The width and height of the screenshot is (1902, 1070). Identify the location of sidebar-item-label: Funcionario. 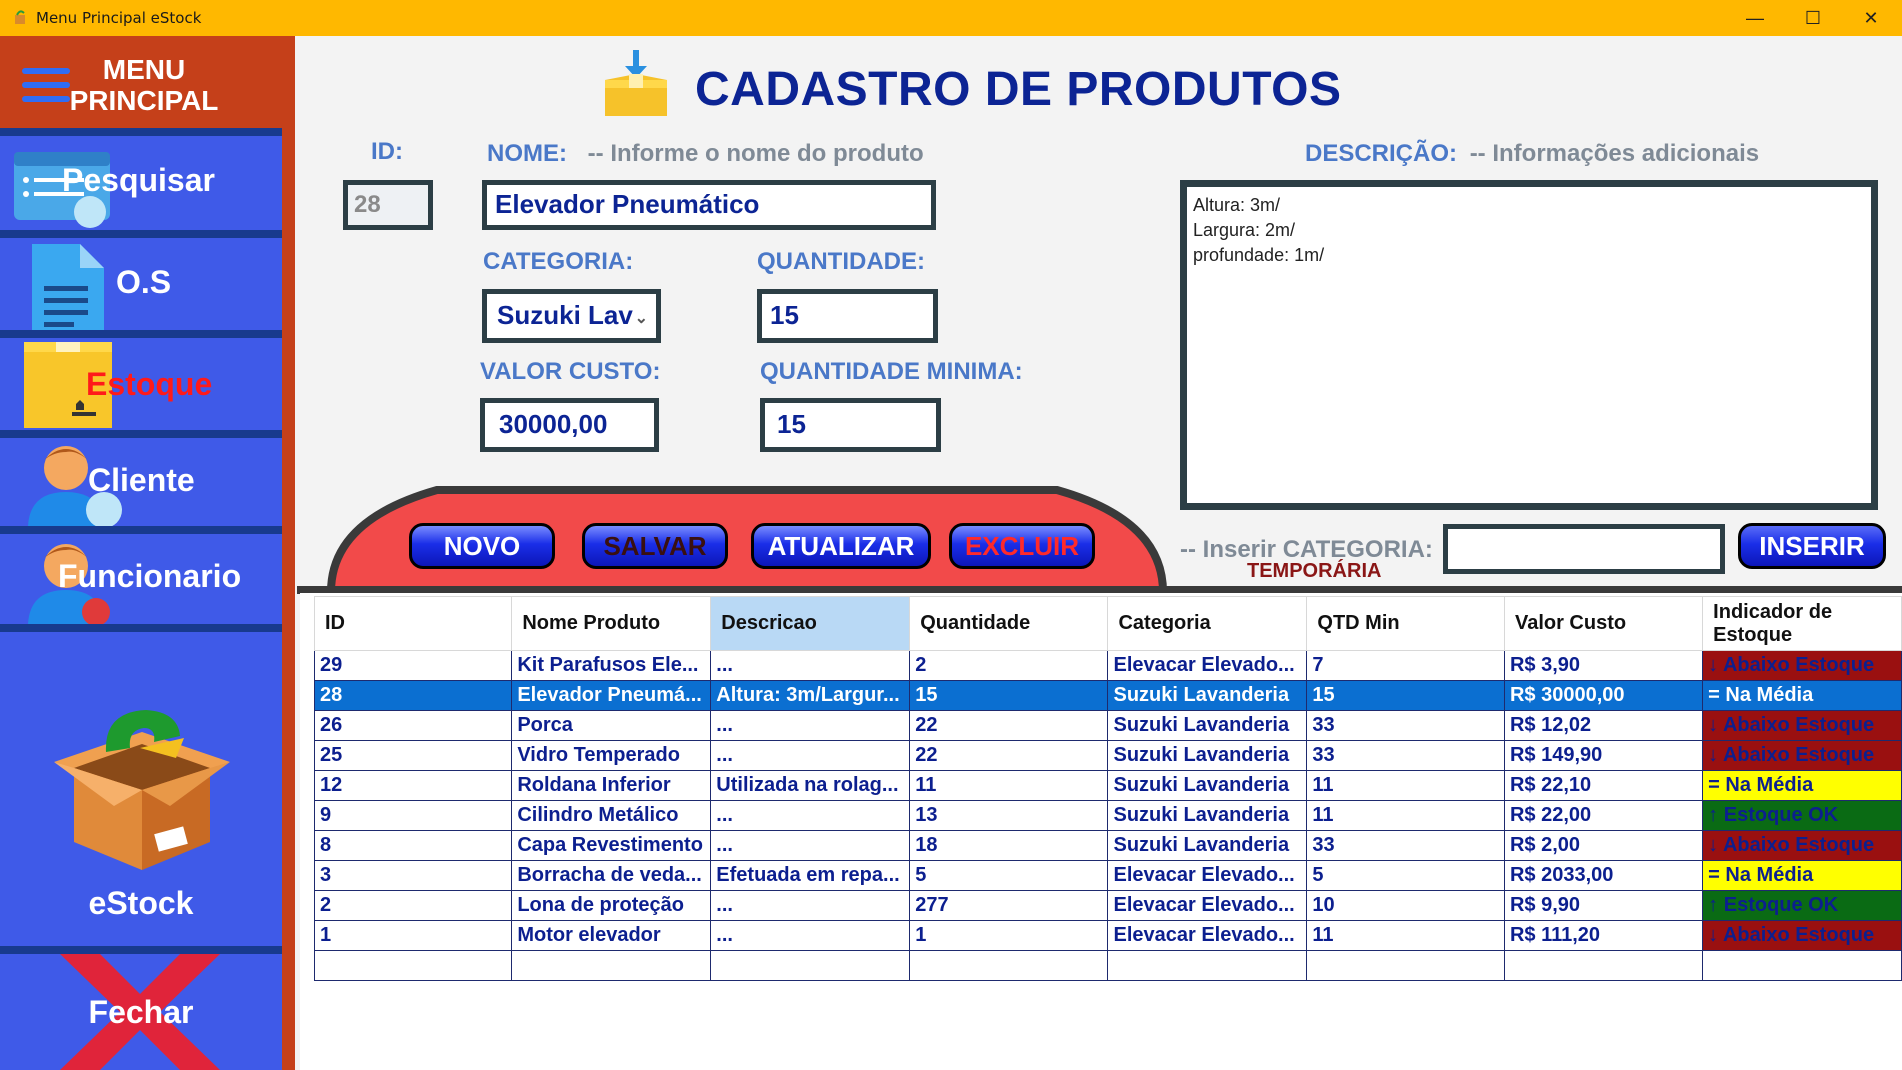
(150, 576).